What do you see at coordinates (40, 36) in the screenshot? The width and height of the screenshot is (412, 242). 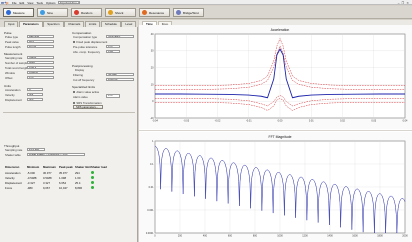 I see `pulse-type-select: Half sine` at bounding box center [40, 36].